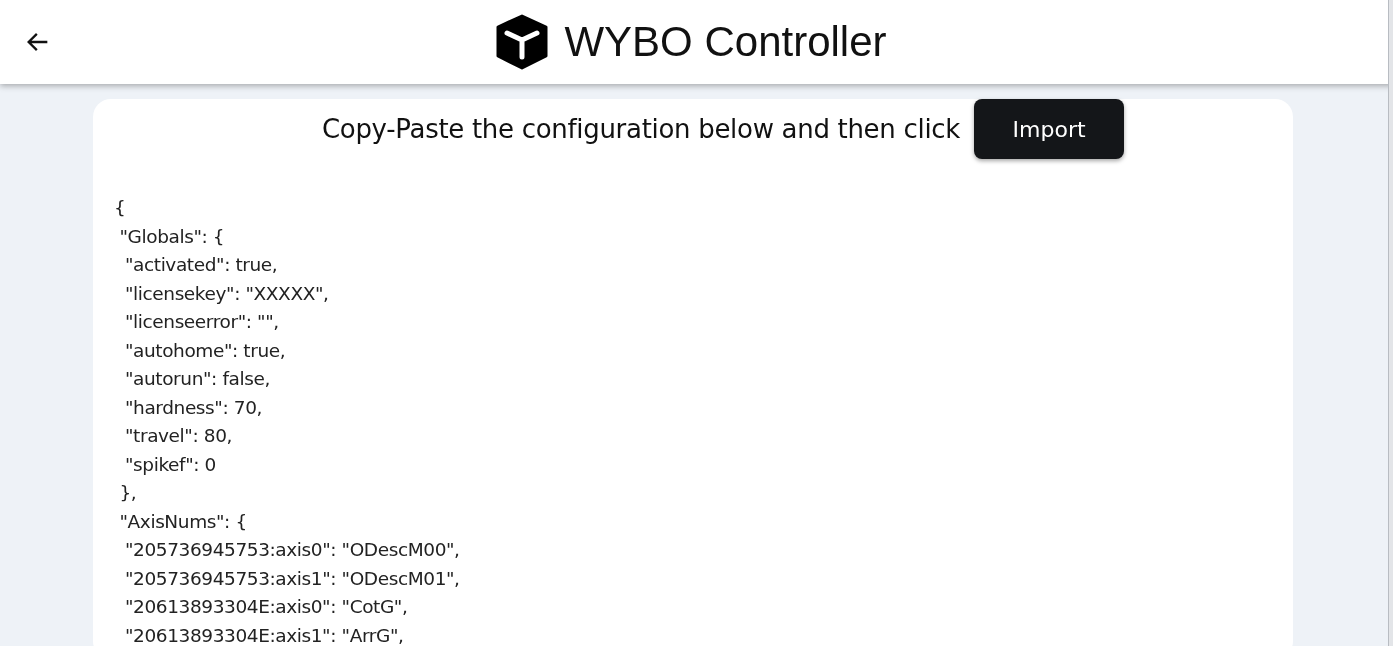 Image resolution: width=1393 pixels, height=646 pixels. I want to click on import-button: Import, so click(1049, 129).